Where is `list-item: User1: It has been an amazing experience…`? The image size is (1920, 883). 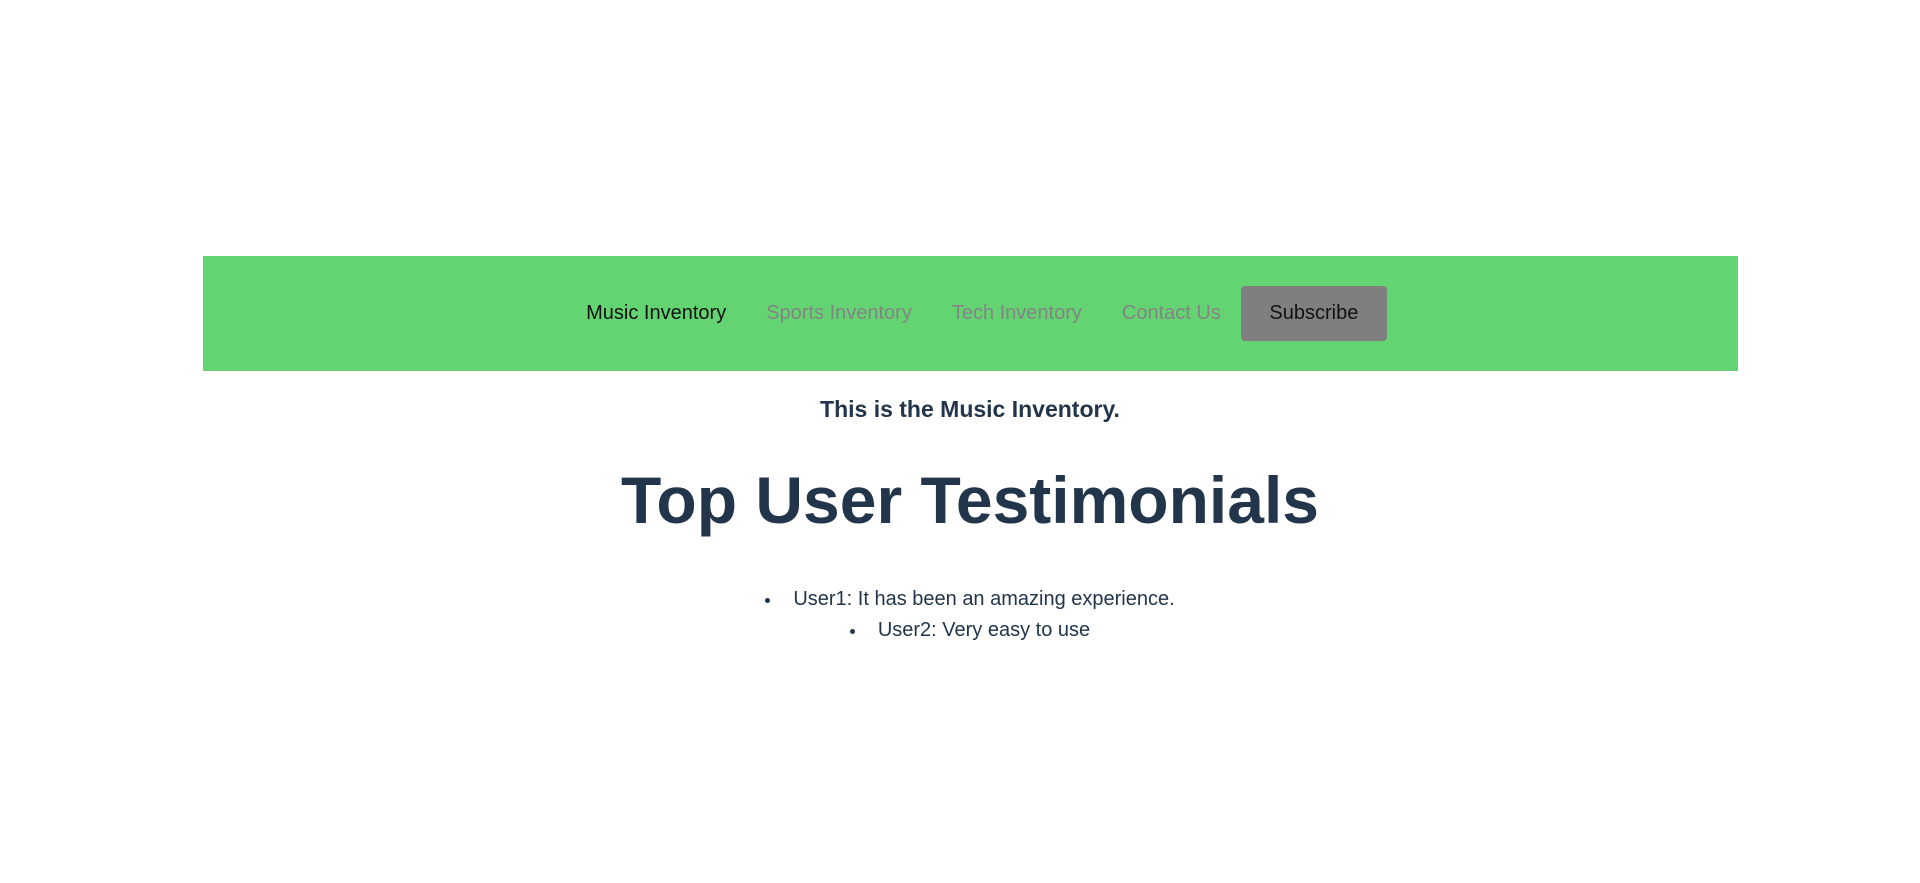
list-item: User1: It has been an amazing experience… is located at coordinates (960, 599).